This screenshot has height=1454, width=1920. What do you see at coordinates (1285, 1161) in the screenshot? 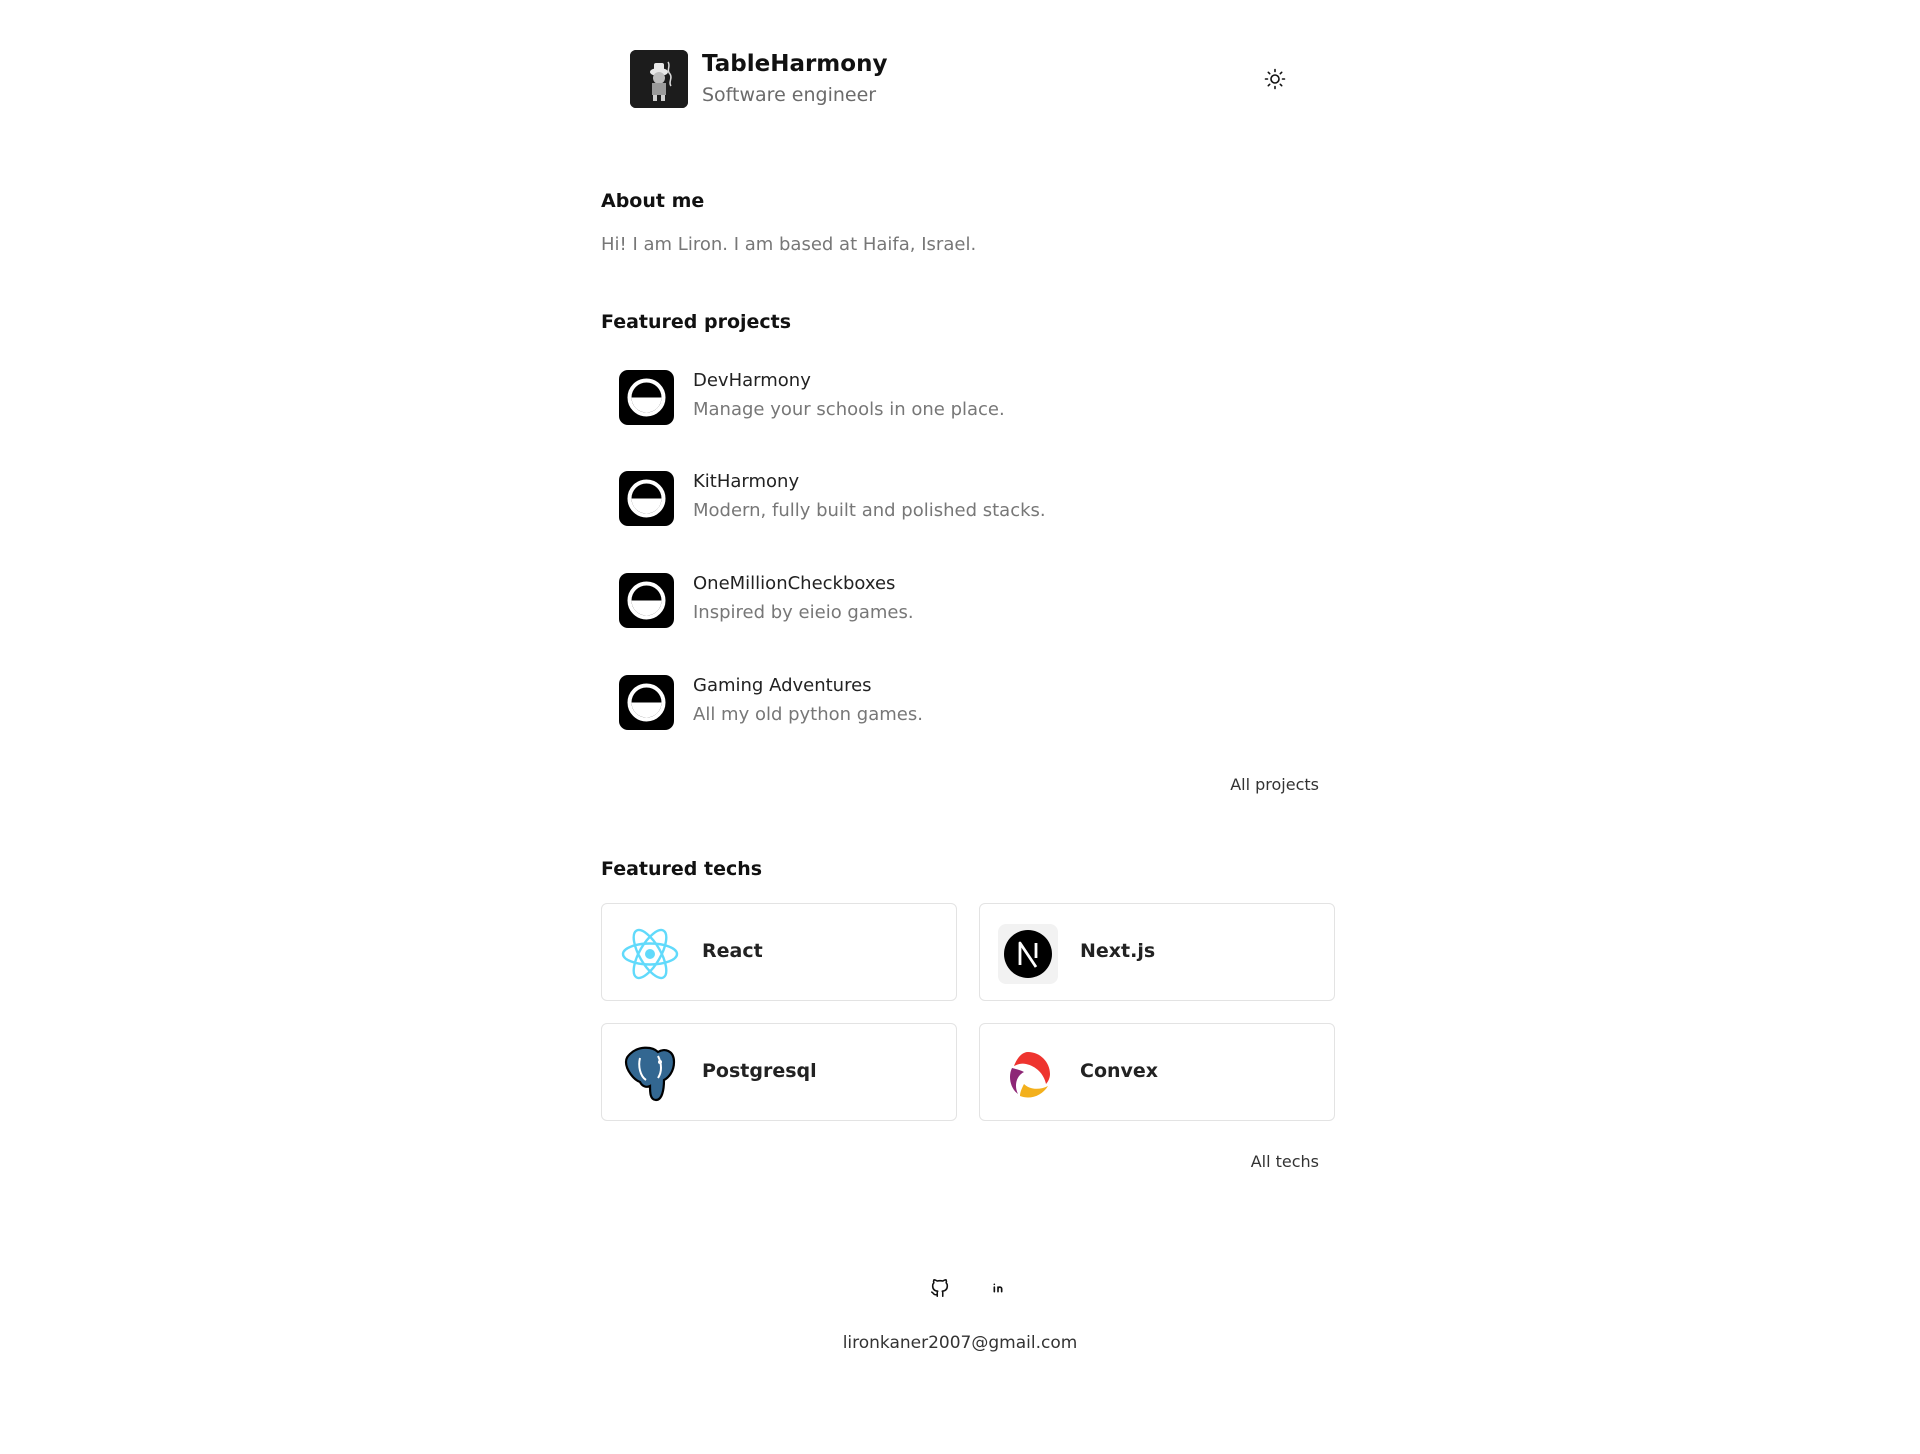
I see `all-techs-link: All techs` at bounding box center [1285, 1161].